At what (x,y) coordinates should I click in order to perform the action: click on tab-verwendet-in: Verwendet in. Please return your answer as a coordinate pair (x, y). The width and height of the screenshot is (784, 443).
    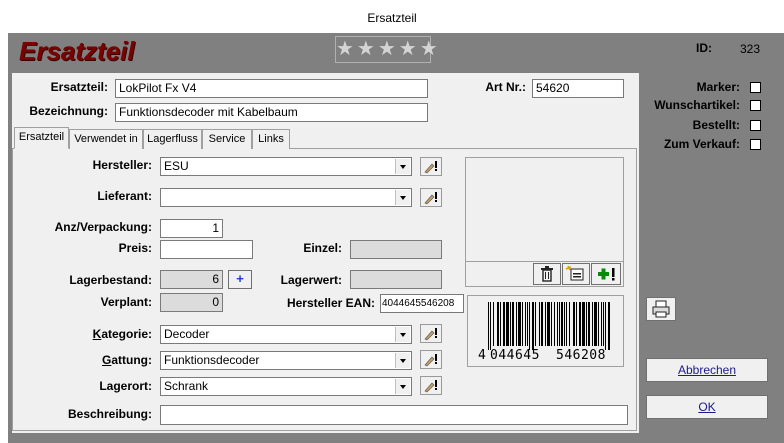
    Looking at the image, I should click on (106, 139).